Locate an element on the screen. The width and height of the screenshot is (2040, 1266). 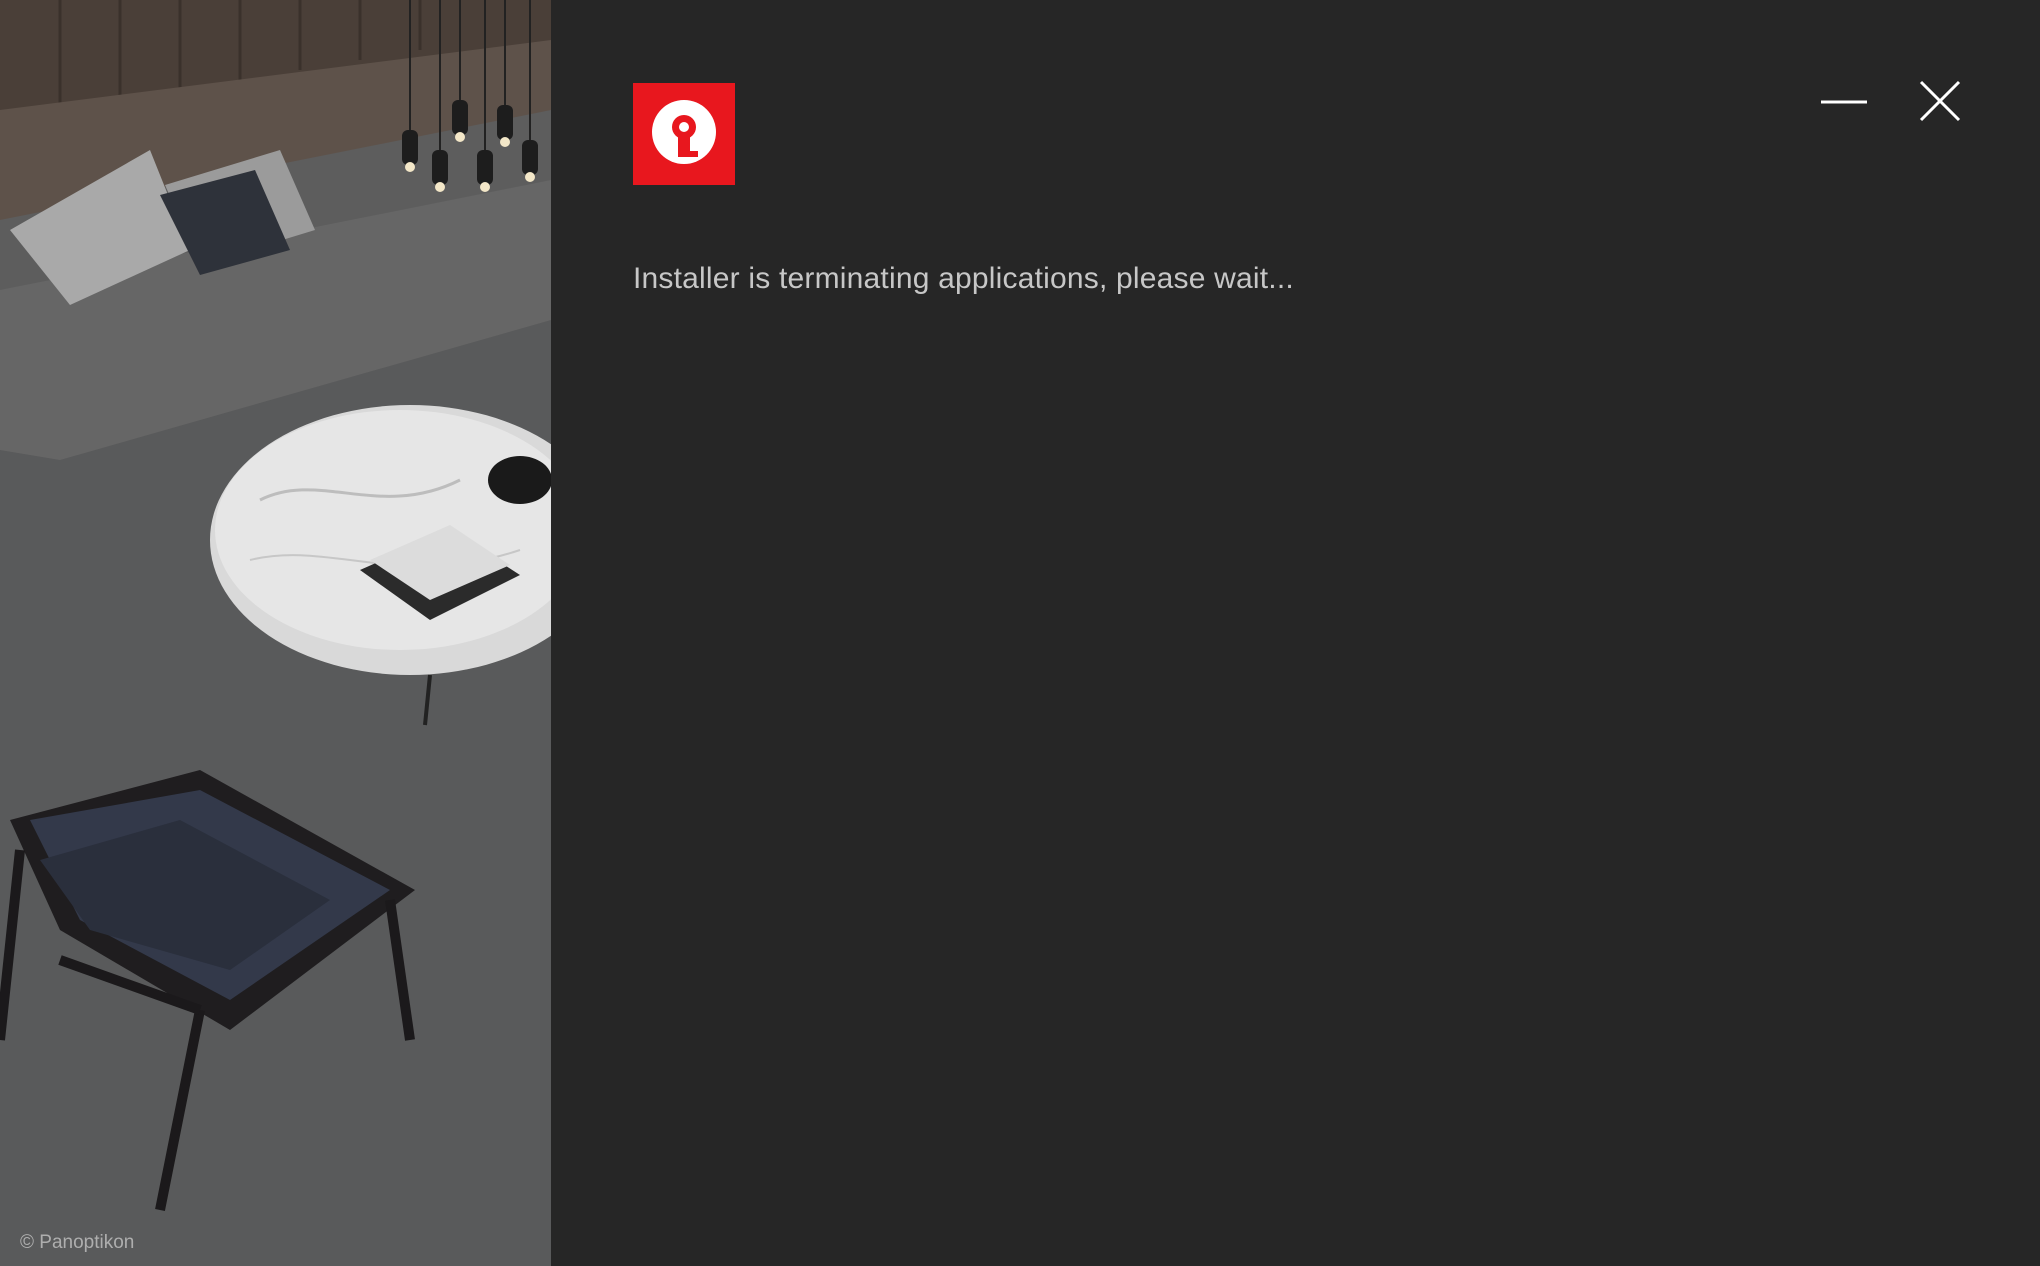
close-button is located at coordinates (1940, 101).